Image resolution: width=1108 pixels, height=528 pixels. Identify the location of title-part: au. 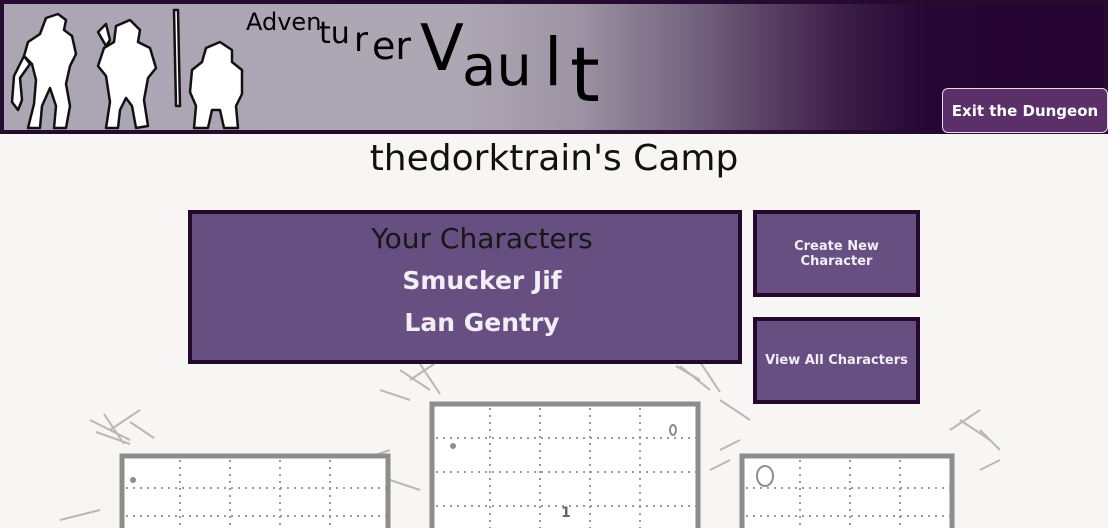
(497, 66).